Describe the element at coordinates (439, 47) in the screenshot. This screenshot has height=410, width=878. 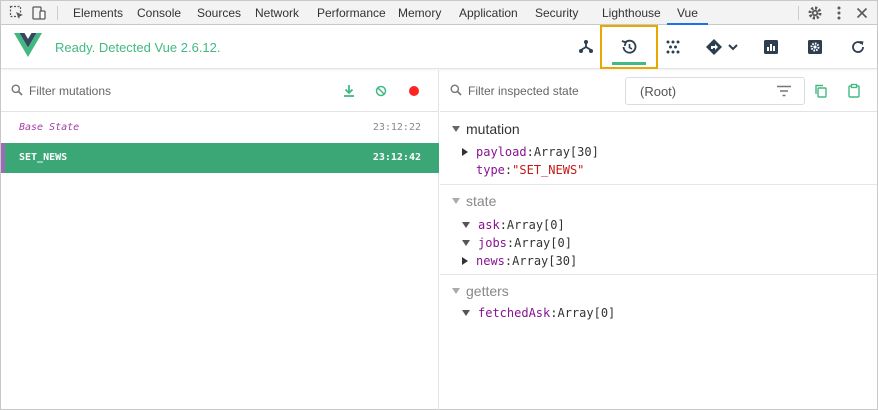
I see `vue-devtools-header: Ready. Detected Vue 2.6.12.` at that location.